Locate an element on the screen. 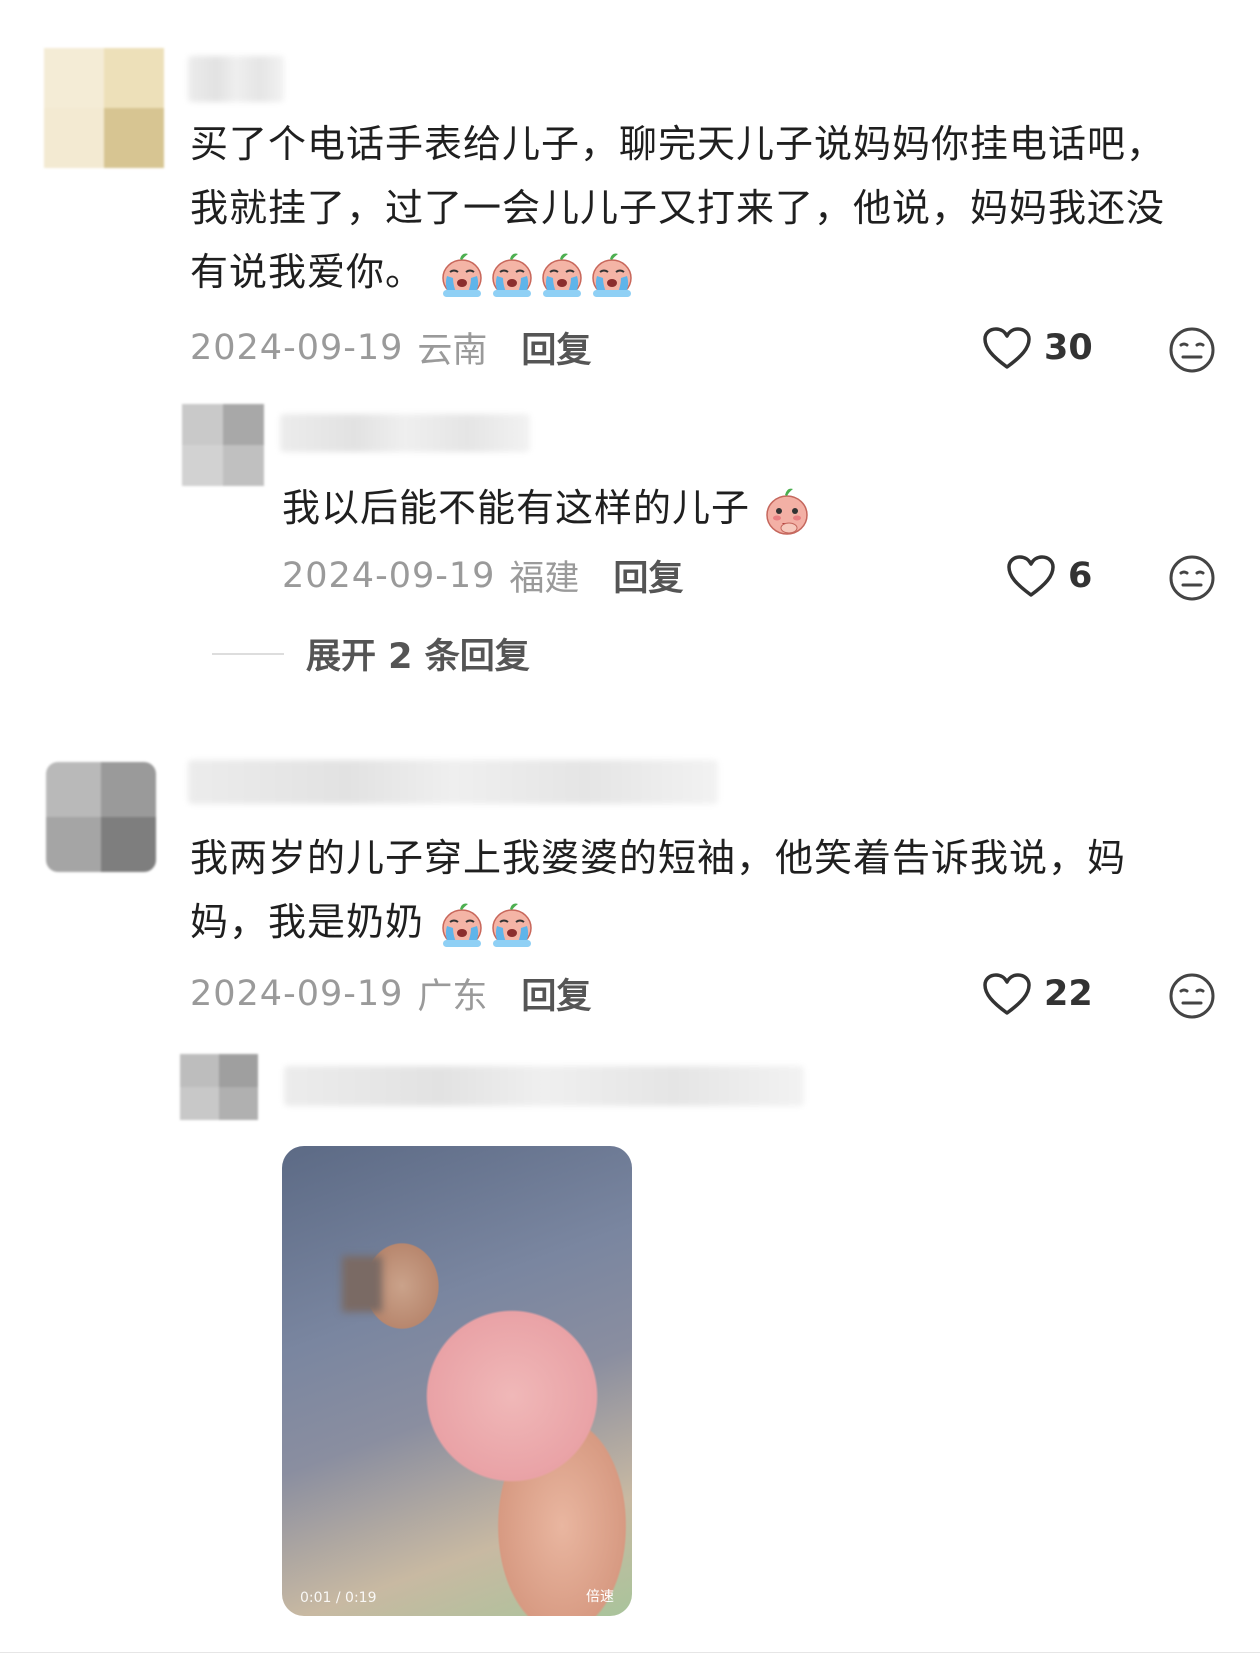 The height and width of the screenshot is (1666, 1260). like-count: 30 is located at coordinates (1068, 348).